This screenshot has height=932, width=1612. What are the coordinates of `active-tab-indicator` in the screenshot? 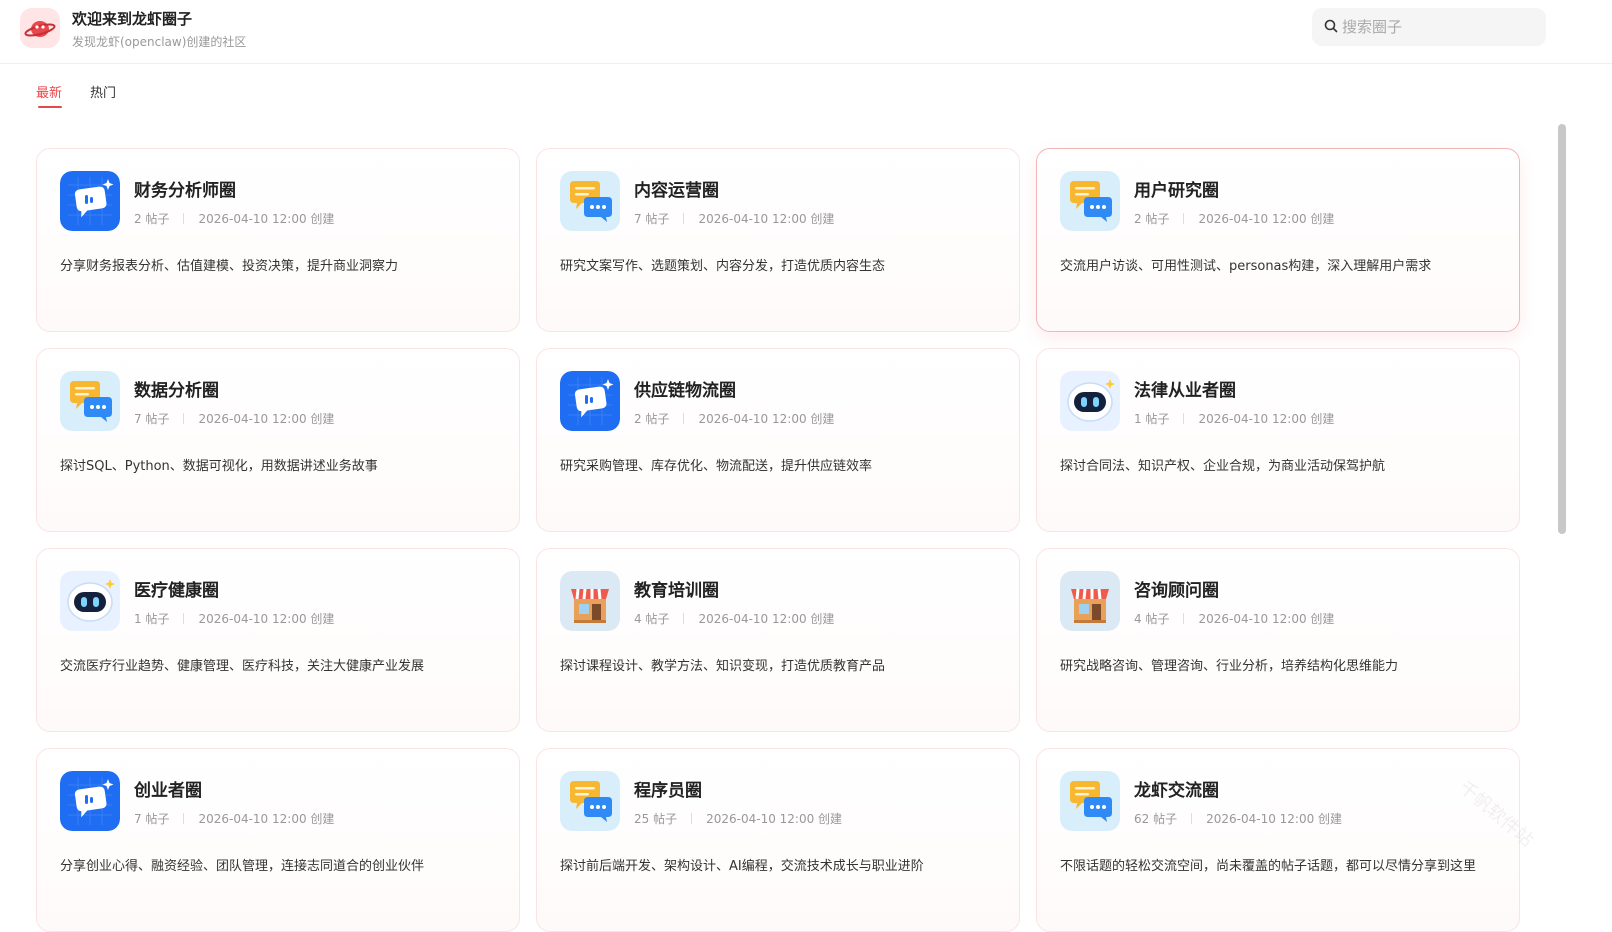 It's located at (50, 107).